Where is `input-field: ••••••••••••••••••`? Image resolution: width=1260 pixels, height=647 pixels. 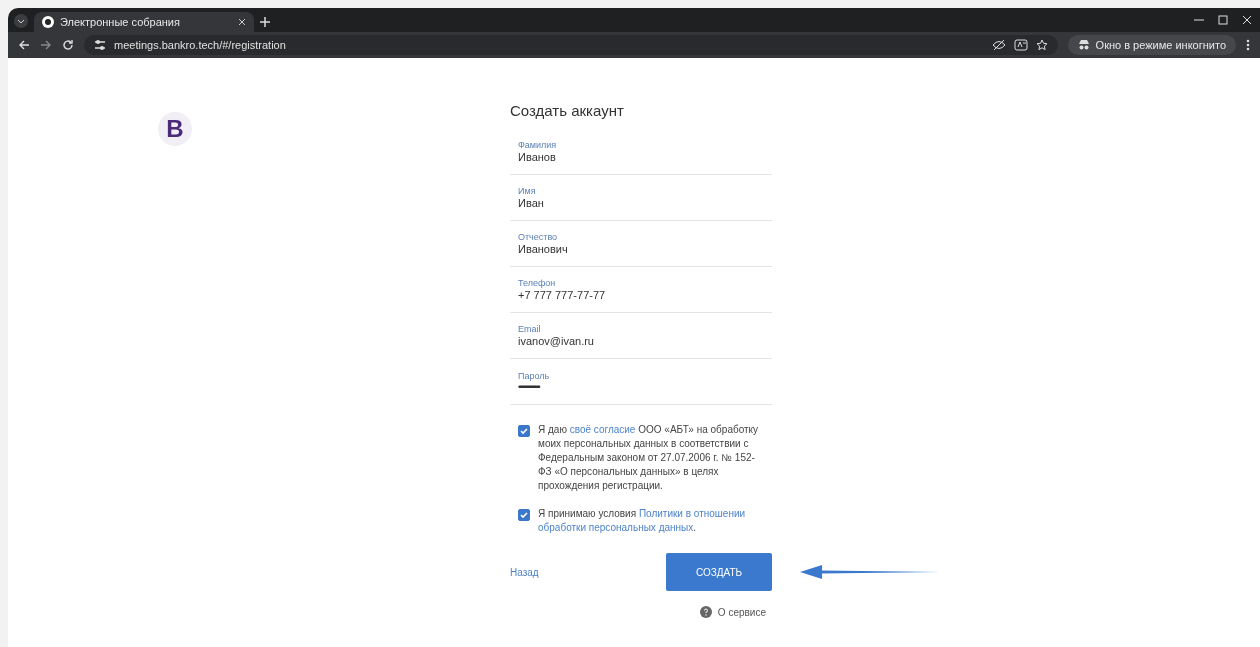 input-field: •••••••••••••••••• is located at coordinates (641, 387).